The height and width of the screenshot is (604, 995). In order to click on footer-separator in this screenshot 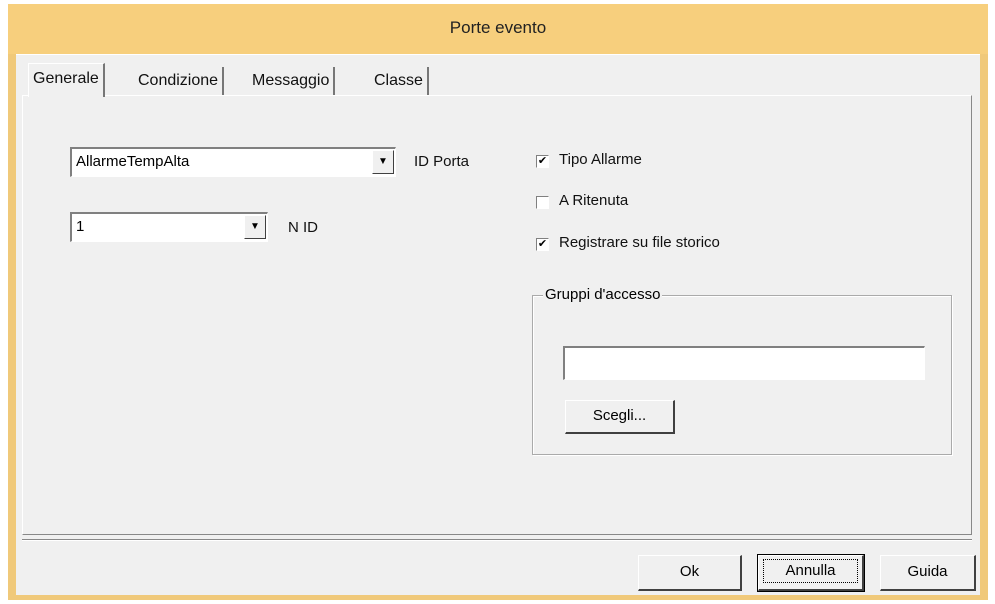, I will do `click(497, 540)`.